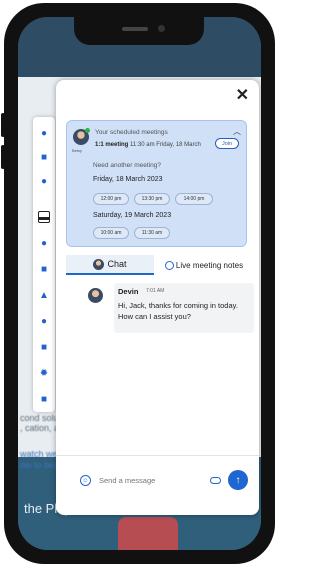 Image resolution: width=320 pixels, height=567 pixels. I want to click on mic-icon: ●, so click(44, 133).